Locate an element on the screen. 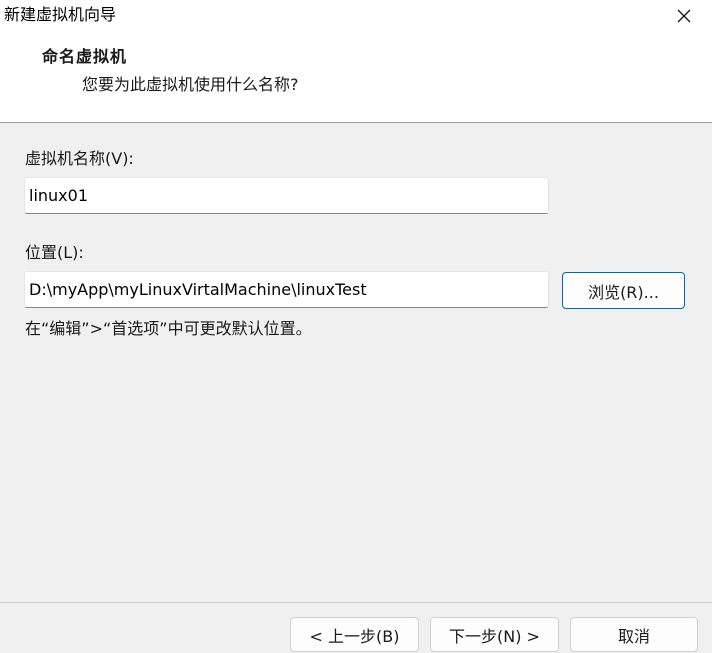 Image resolution: width=712 pixels, height=653 pixels. vm-name-input is located at coordinates (286, 195).